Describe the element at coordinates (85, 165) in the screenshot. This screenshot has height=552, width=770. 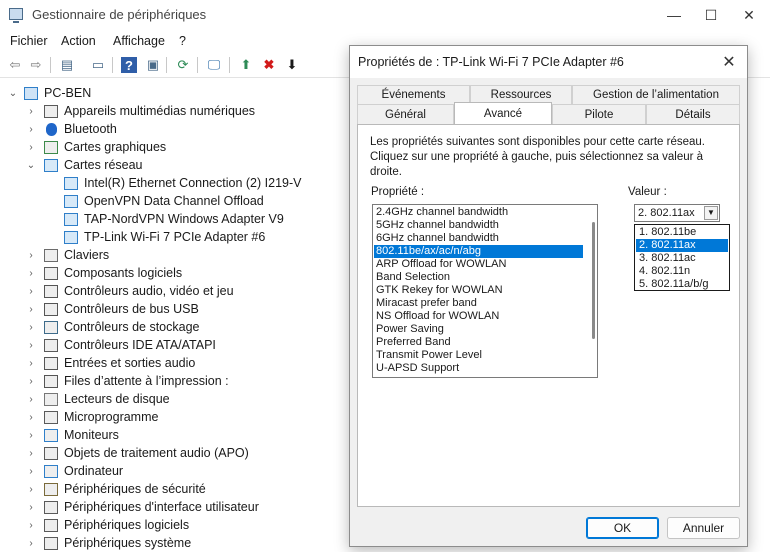
I see `tree-category-item: ⌄ Cartes réseau` at that location.